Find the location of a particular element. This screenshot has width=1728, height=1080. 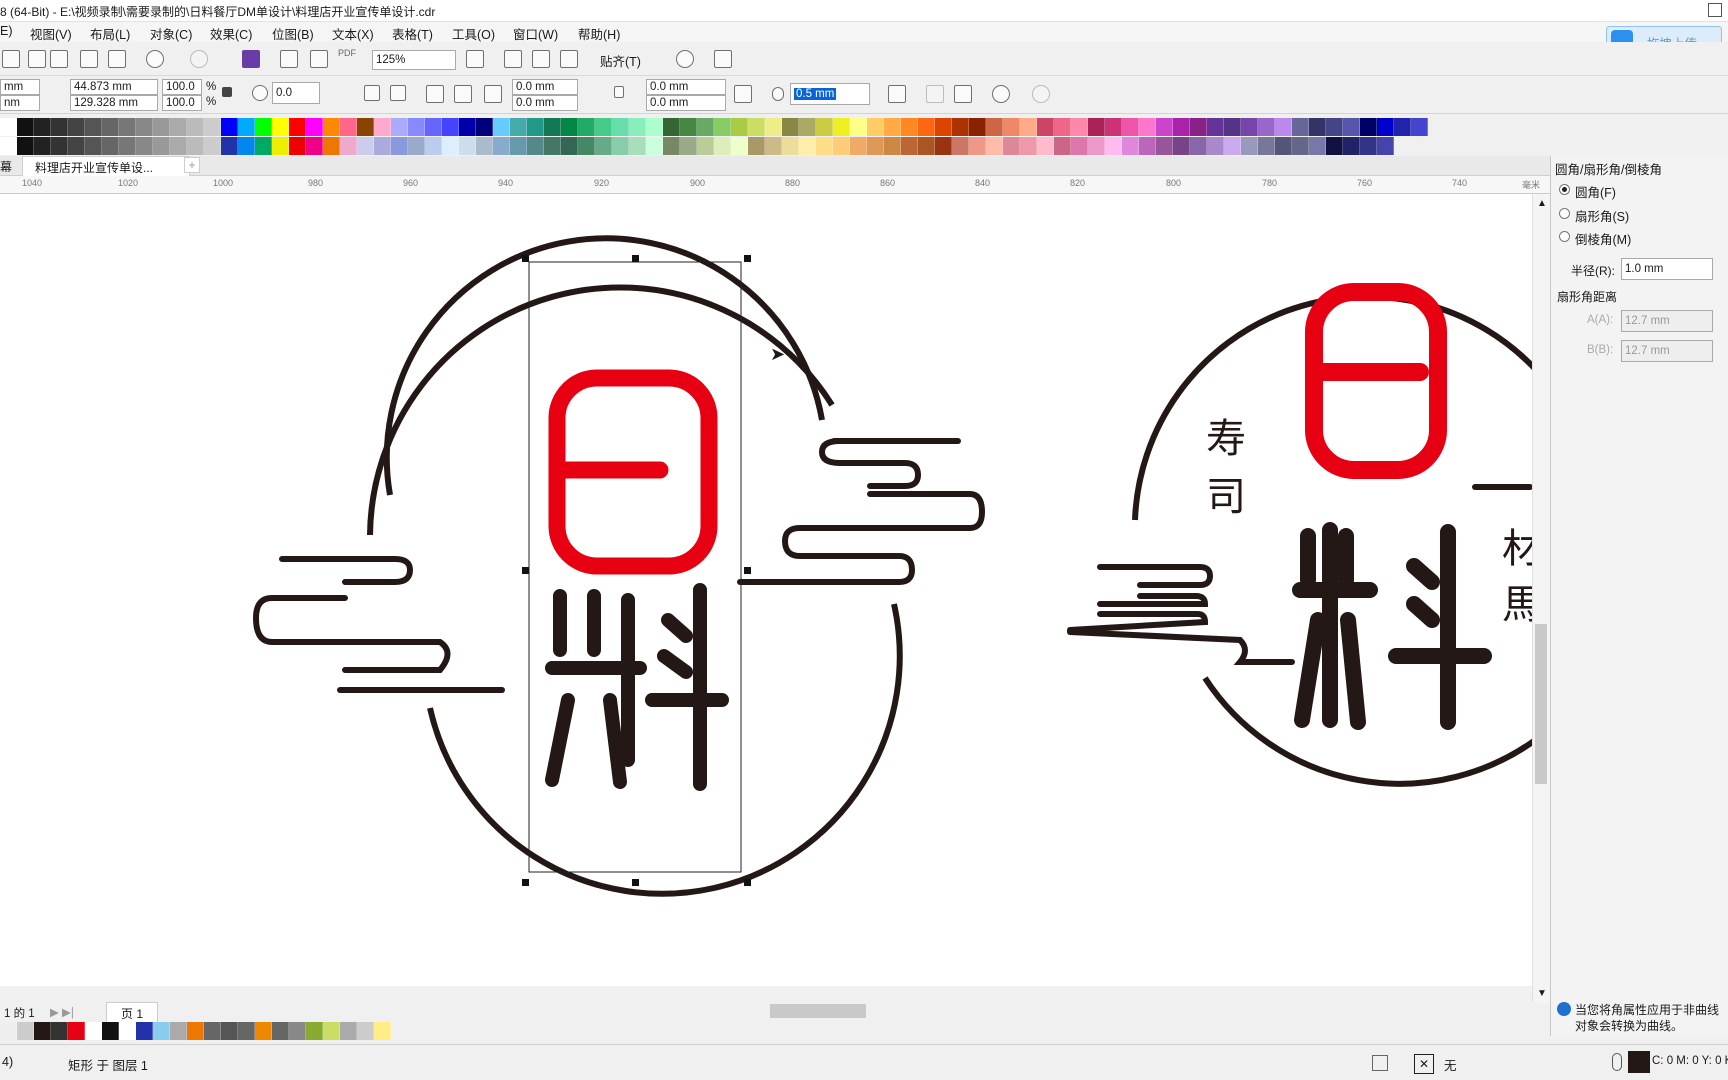

position-y-field: nm is located at coordinates (20, 103).